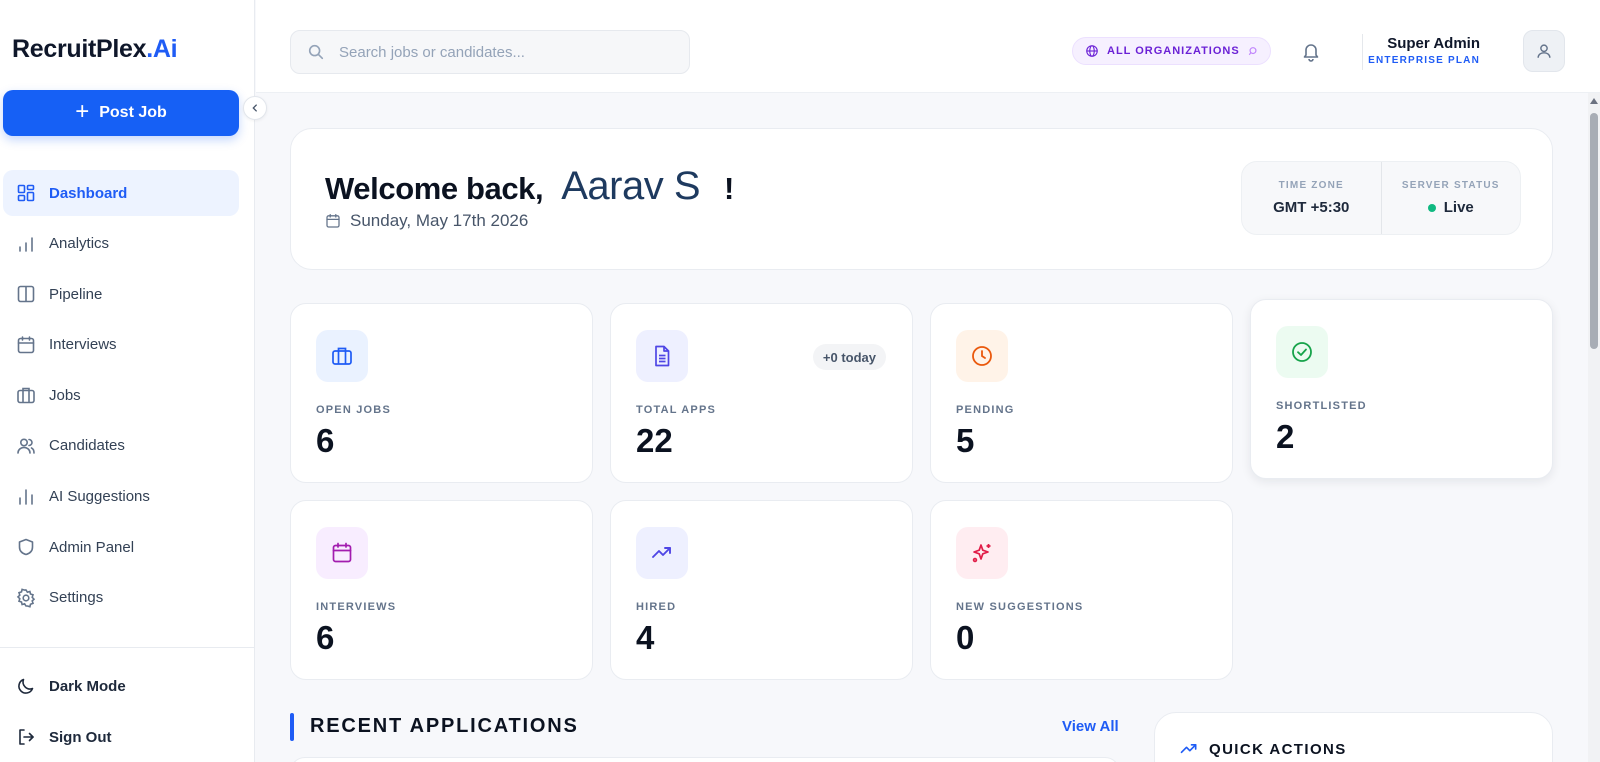 This screenshot has width=1600, height=762. I want to click on globe-icon, so click(1092, 51).